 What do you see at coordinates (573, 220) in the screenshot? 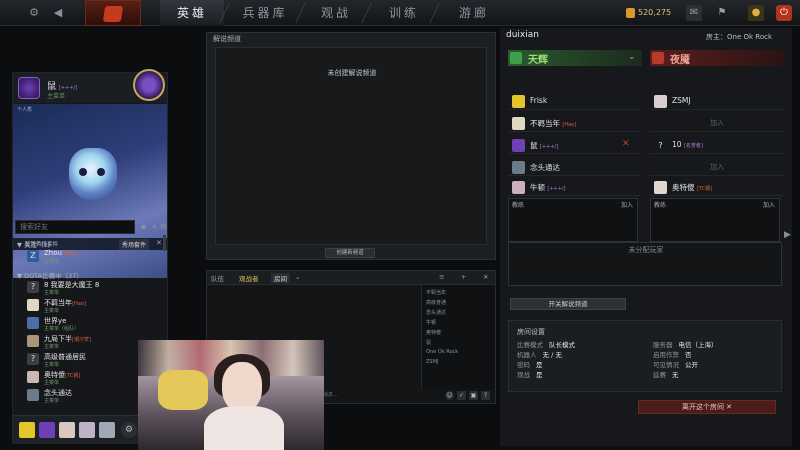
I see `radiant-coach-slot: 教练 加入` at bounding box center [573, 220].